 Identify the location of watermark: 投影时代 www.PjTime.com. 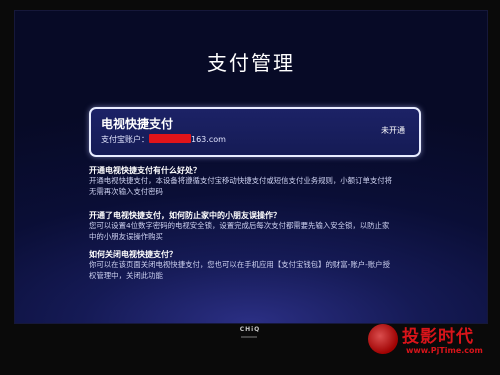
(428, 342).